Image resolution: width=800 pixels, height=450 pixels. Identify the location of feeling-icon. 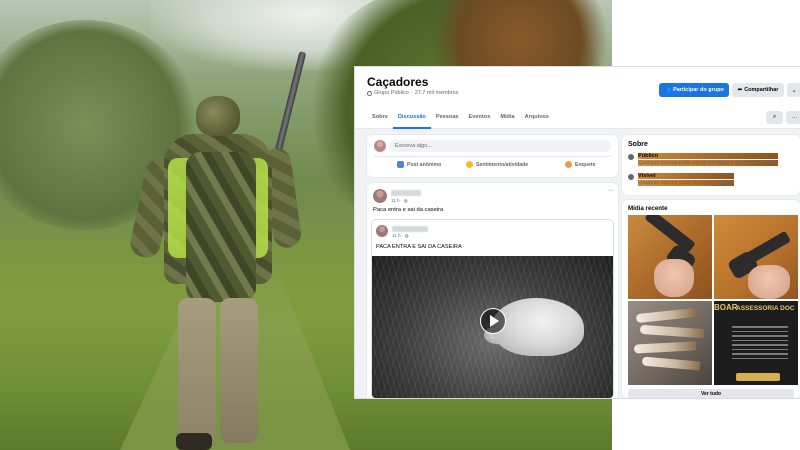
(469, 164).